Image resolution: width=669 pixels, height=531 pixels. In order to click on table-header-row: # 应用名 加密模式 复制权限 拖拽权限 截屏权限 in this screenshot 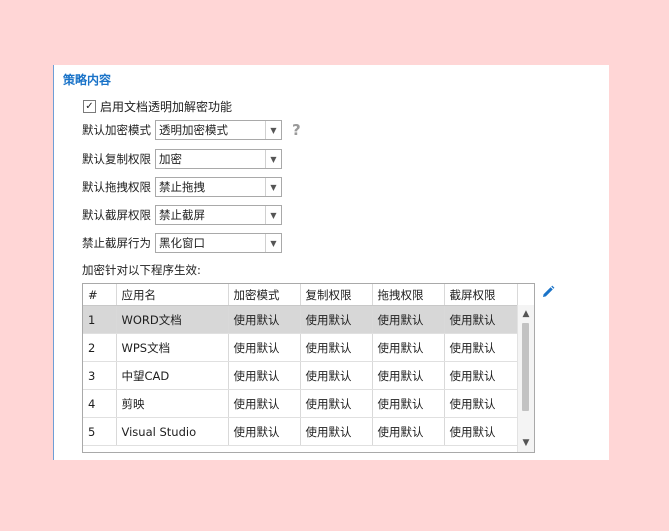, I will do `click(301, 295)`.